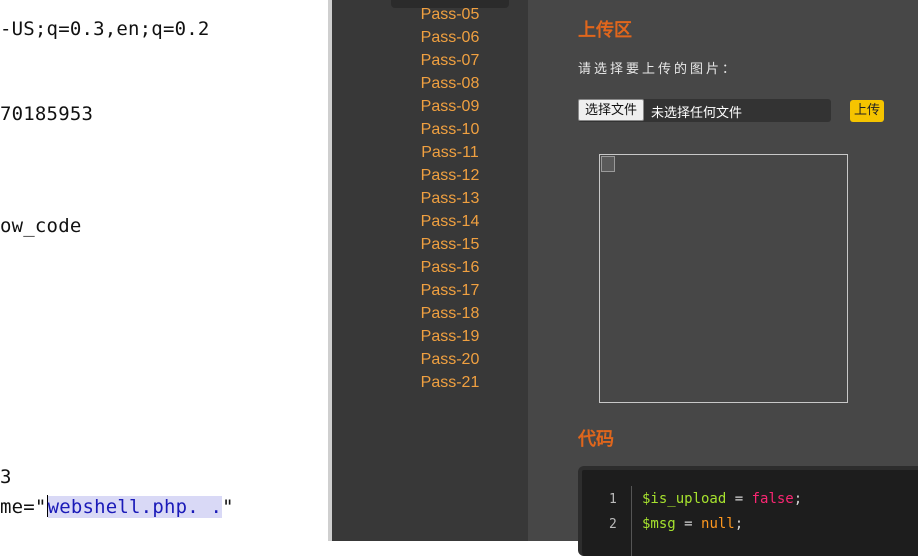  What do you see at coordinates (105, 29) in the screenshot?
I see `request-line-accept-language: -US;q=0.3,en;q=0.2` at bounding box center [105, 29].